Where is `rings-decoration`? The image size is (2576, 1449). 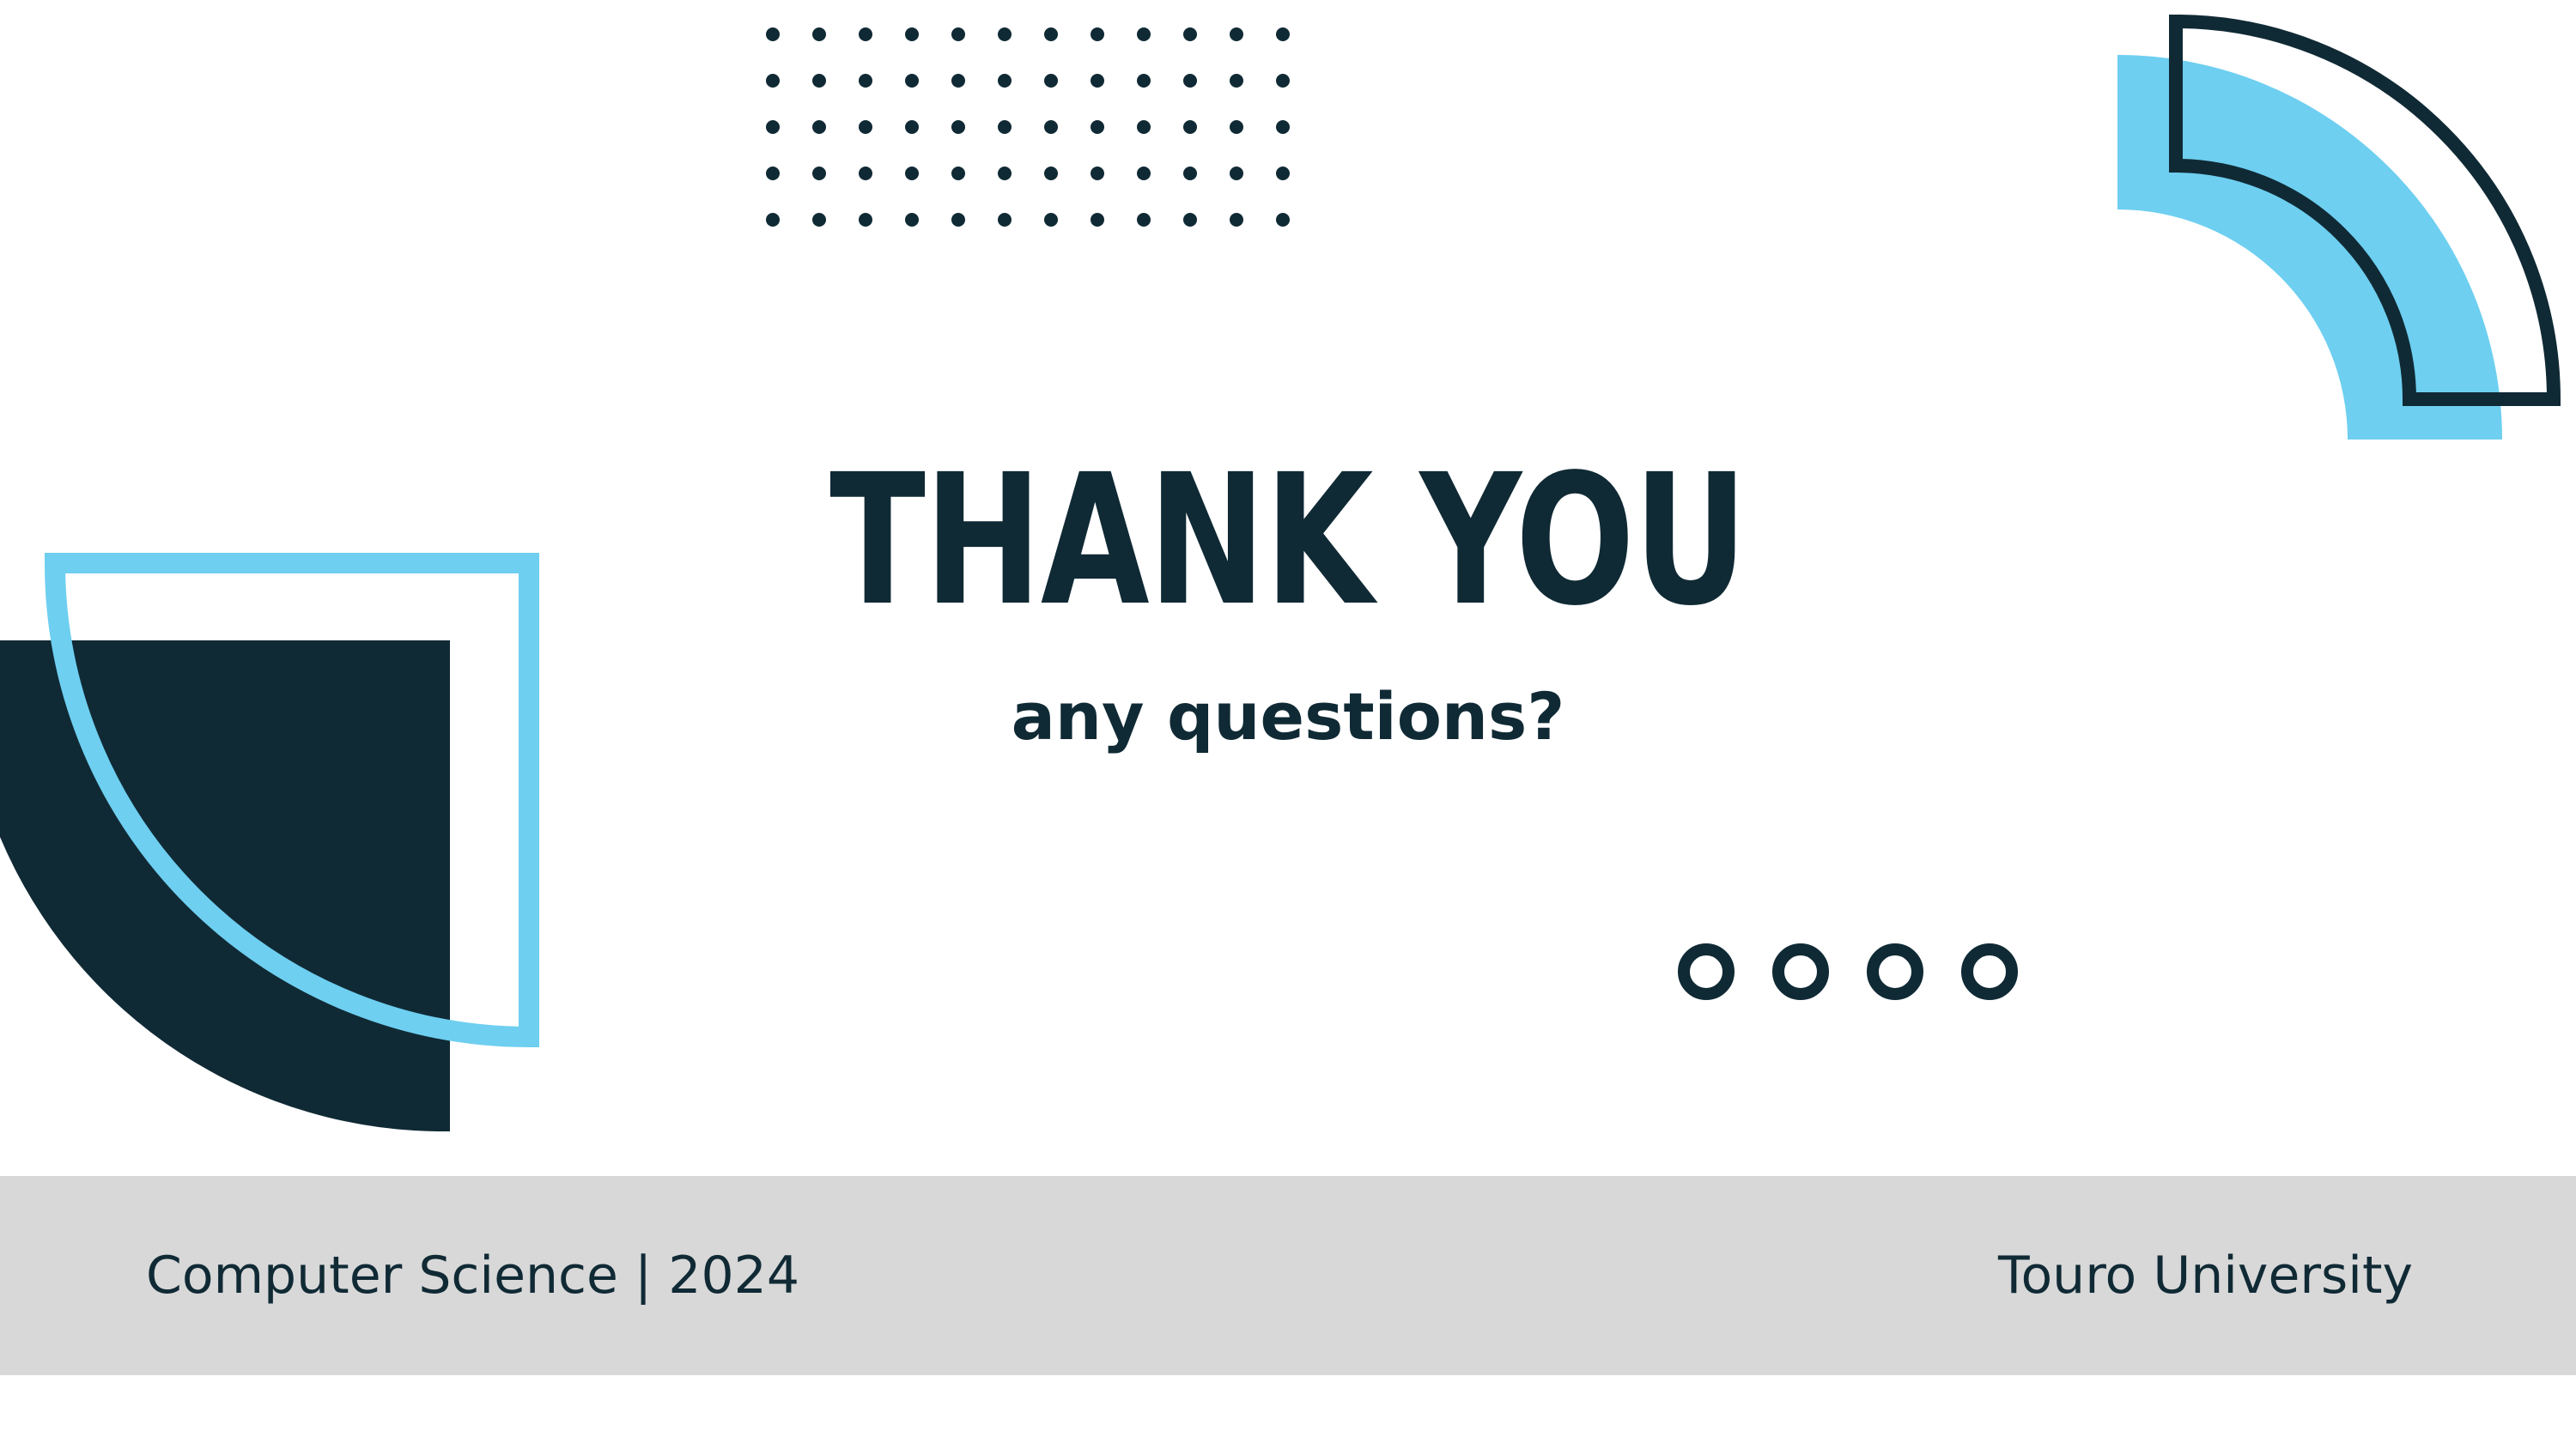 rings-decoration is located at coordinates (1848, 971).